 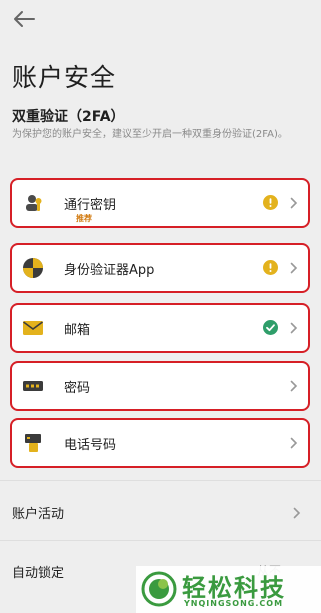 What do you see at coordinates (109, 270) in the screenshot?
I see `option-label: 身份验证器App` at bounding box center [109, 270].